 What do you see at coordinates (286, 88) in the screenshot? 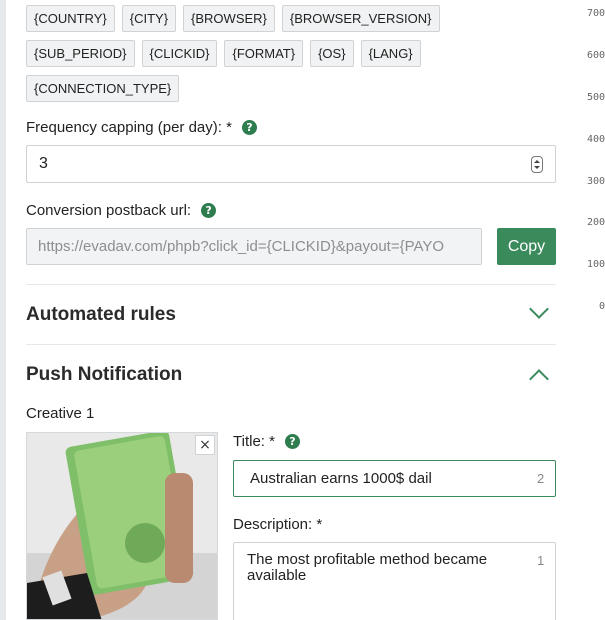
I see `macro-row: {CONNECTION_TYPE}` at bounding box center [286, 88].